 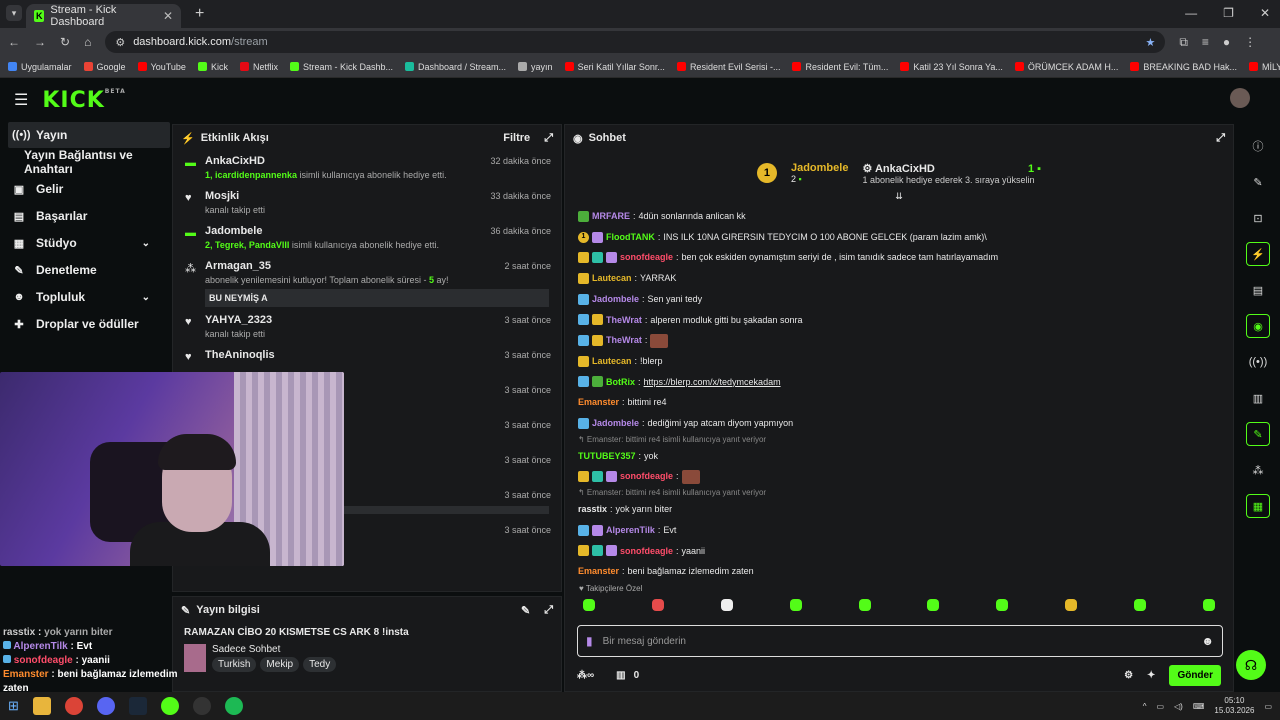 What do you see at coordinates (40, 42) in the screenshot?
I see `forward-icon: →` at bounding box center [40, 42].